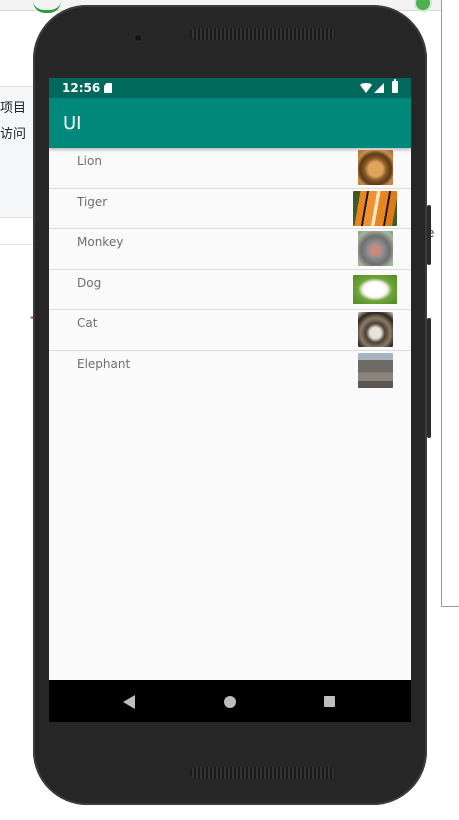  What do you see at coordinates (379, 88) in the screenshot?
I see `cell-signal-icon` at bounding box center [379, 88].